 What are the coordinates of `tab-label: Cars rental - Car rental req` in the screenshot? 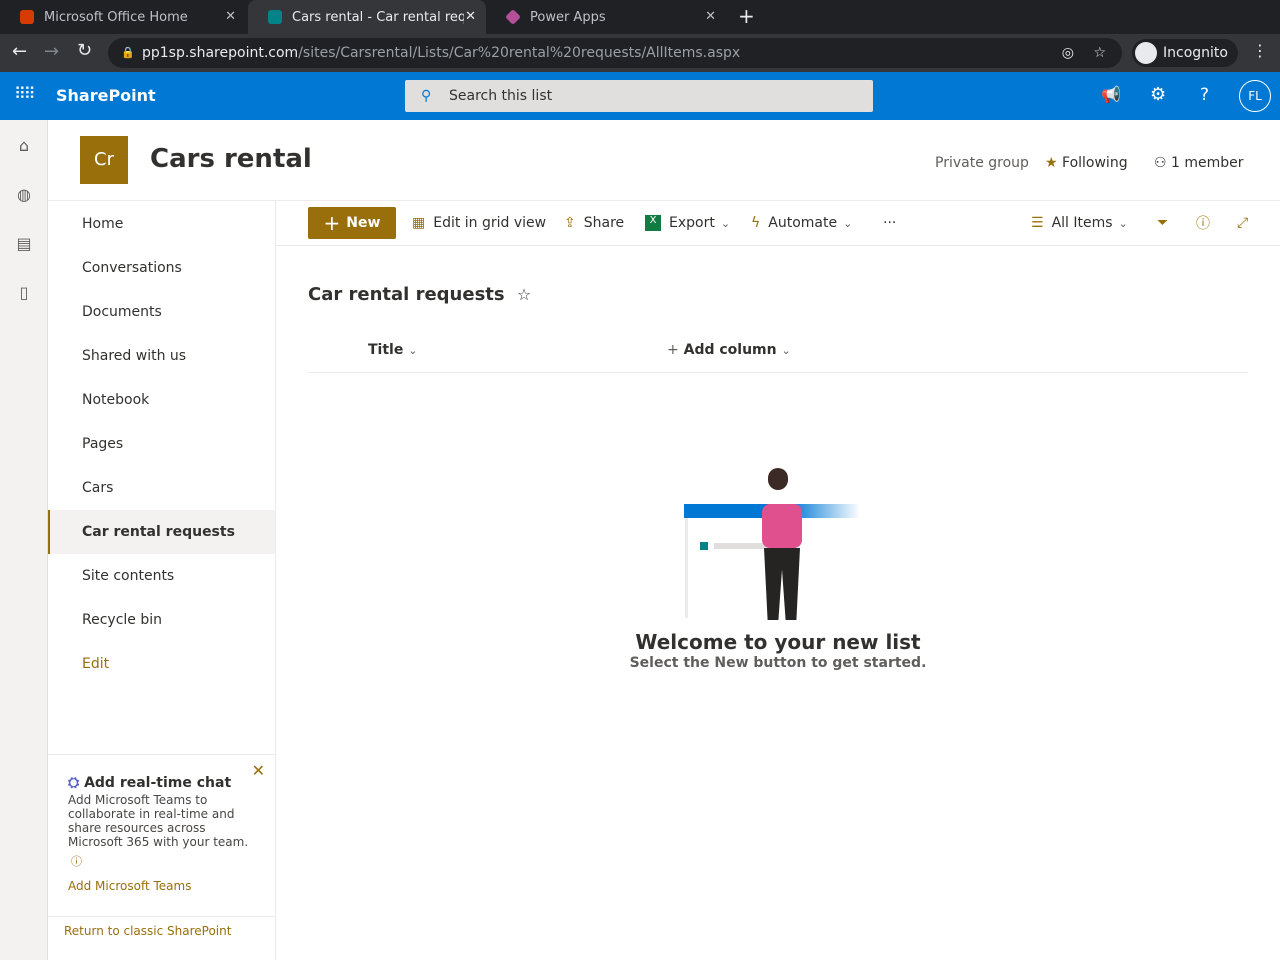 It's located at (378, 17).